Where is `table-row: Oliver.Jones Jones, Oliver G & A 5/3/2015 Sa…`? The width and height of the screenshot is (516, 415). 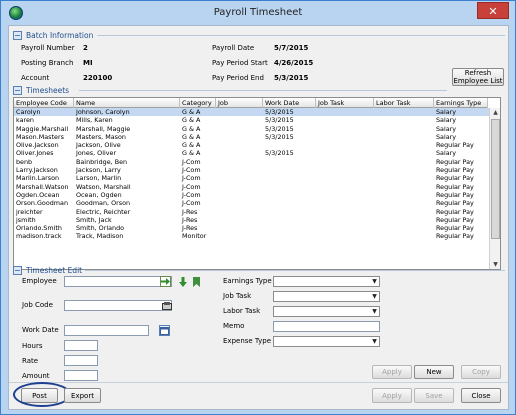
table-row: Oliver.Jones Jones, Oliver G & A 5/3/2015 Sa… is located at coordinates (252, 153).